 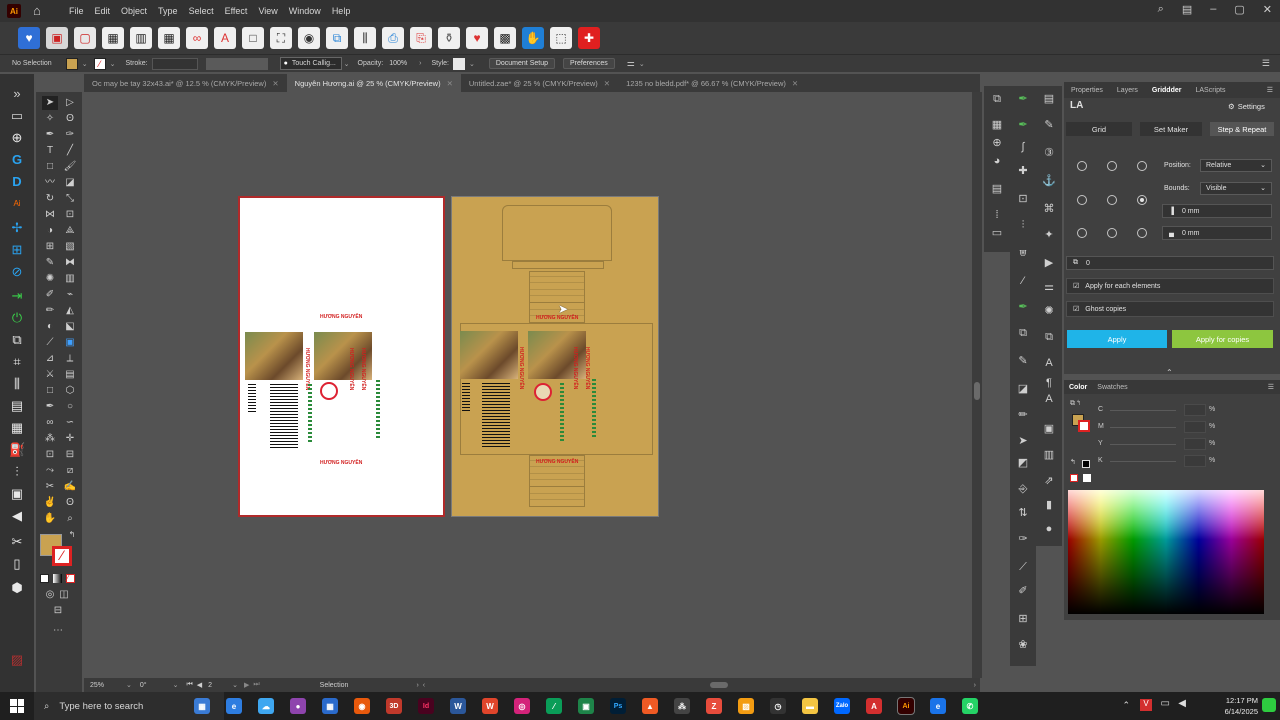 I want to click on chevron-right-icon: ›, so click(x=420, y=63).